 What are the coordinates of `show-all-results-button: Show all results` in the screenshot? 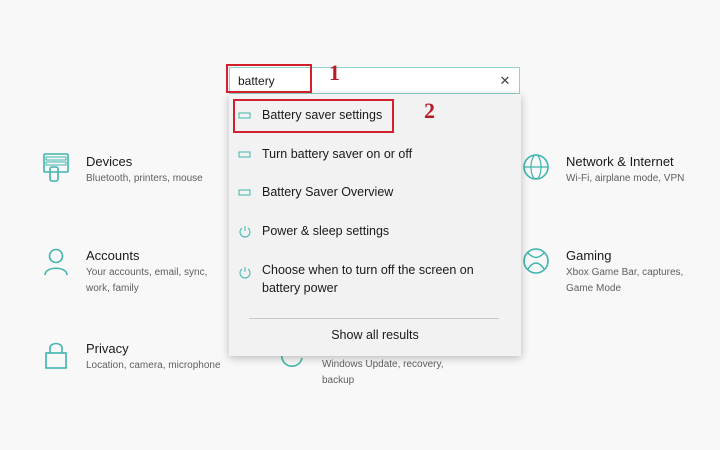 It's located at (375, 335).